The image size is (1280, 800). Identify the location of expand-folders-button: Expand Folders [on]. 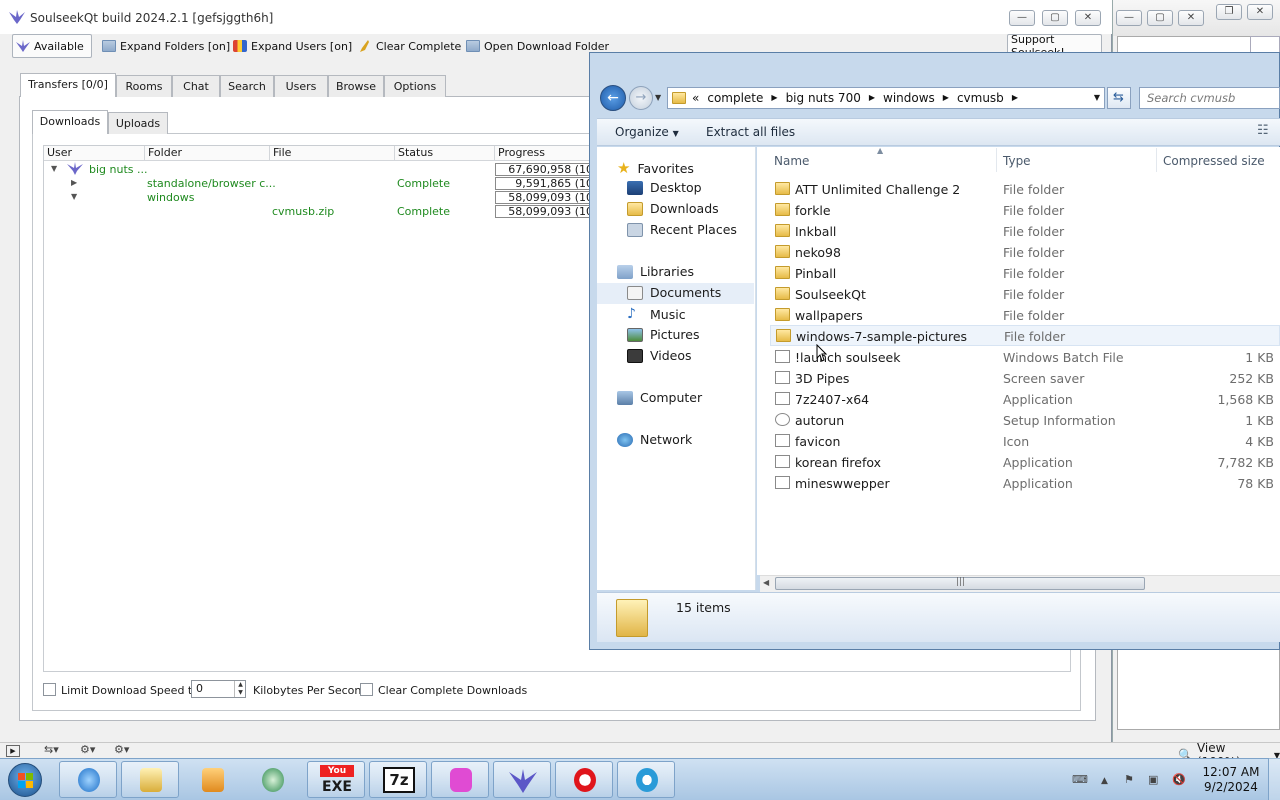
(166, 46).